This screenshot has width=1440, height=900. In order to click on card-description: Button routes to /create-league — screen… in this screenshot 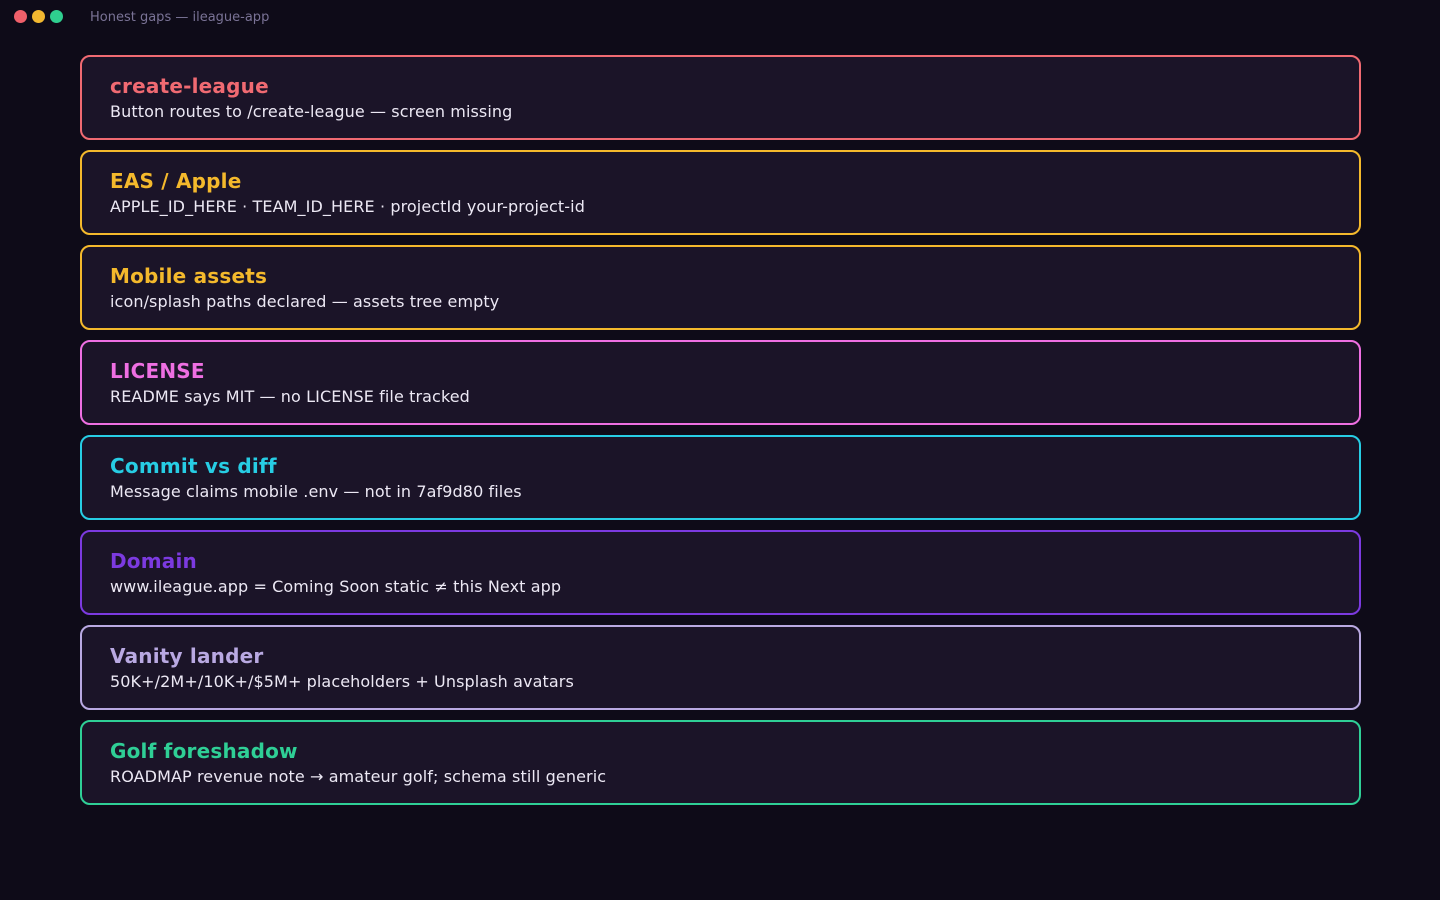, I will do `click(311, 111)`.